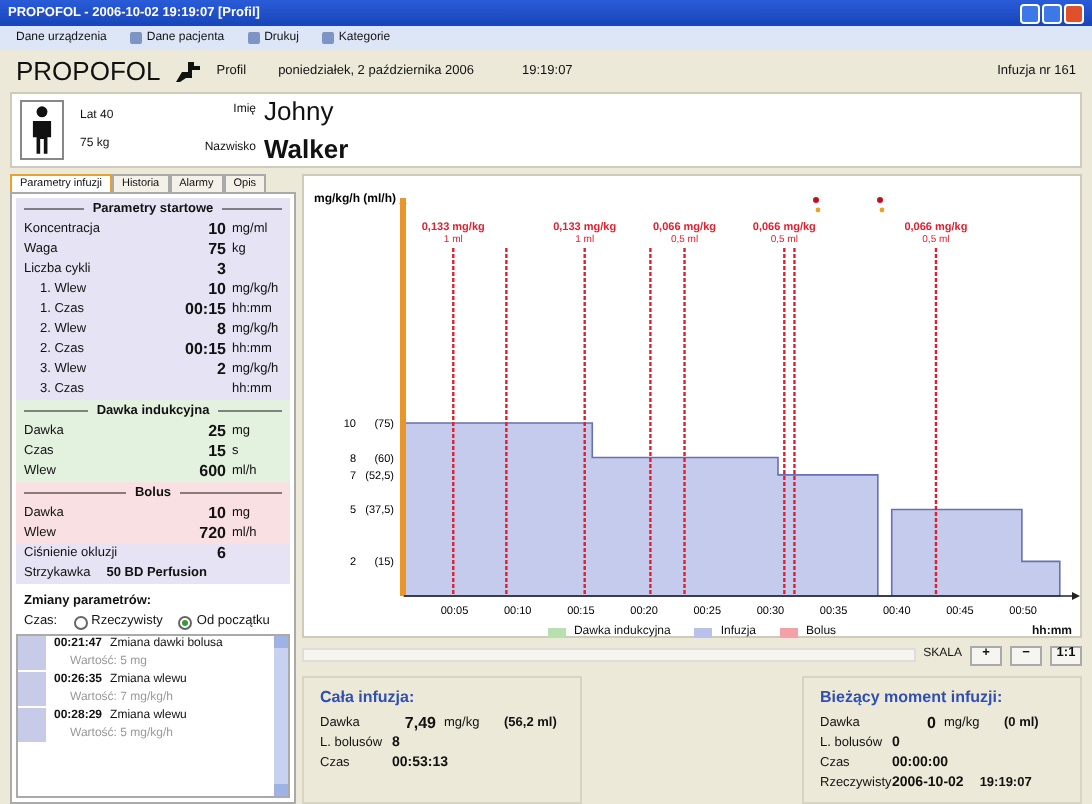 The image size is (1092, 804). I want to click on field-value: 6, so click(221, 553).